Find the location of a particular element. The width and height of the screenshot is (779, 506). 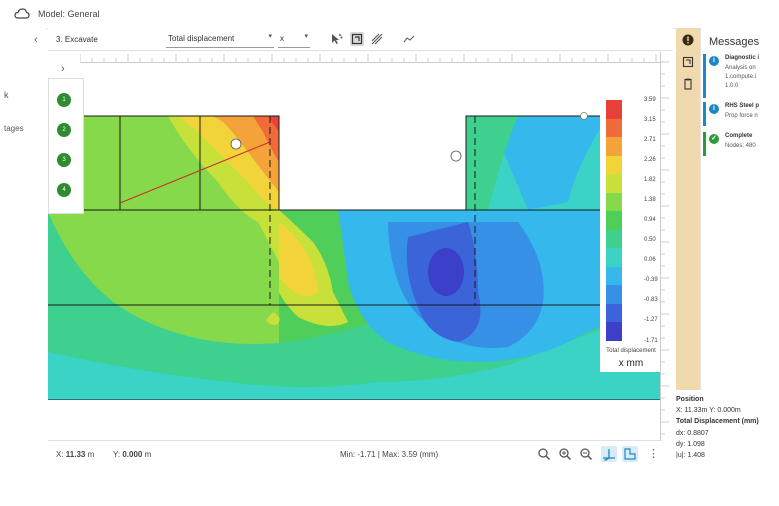

message-line: 1.compute.i is located at coordinates (741, 77).